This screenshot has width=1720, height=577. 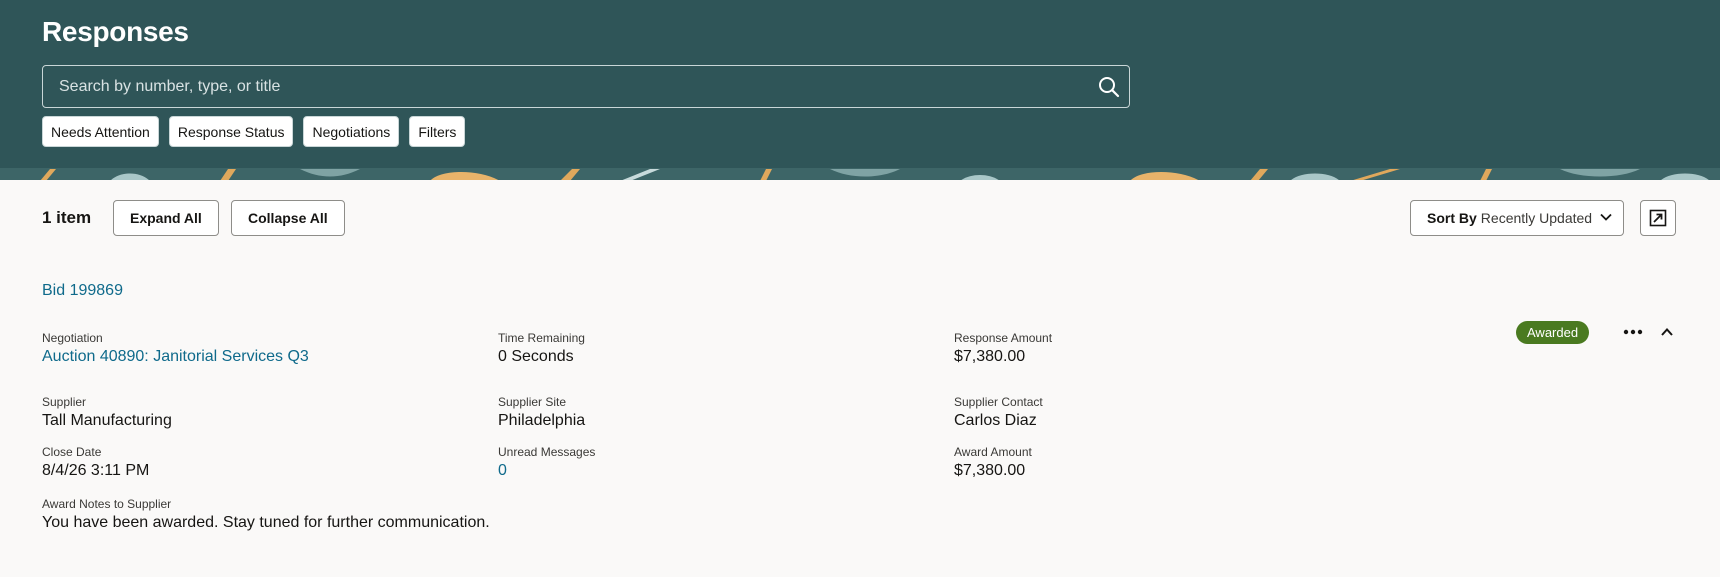 What do you see at coordinates (1109, 87) in the screenshot?
I see `search-icon` at bounding box center [1109, 87].